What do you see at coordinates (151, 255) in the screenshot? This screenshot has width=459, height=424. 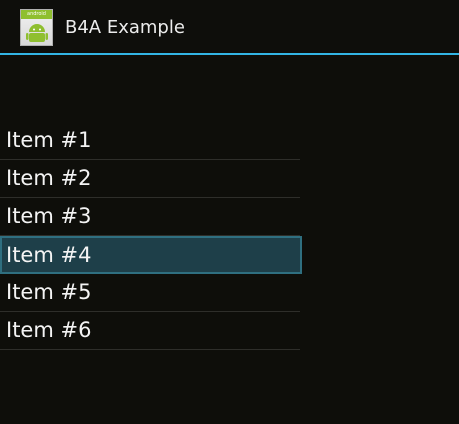 I see `list-item-4-selected: Item #4` at bounding box center [151, 255].